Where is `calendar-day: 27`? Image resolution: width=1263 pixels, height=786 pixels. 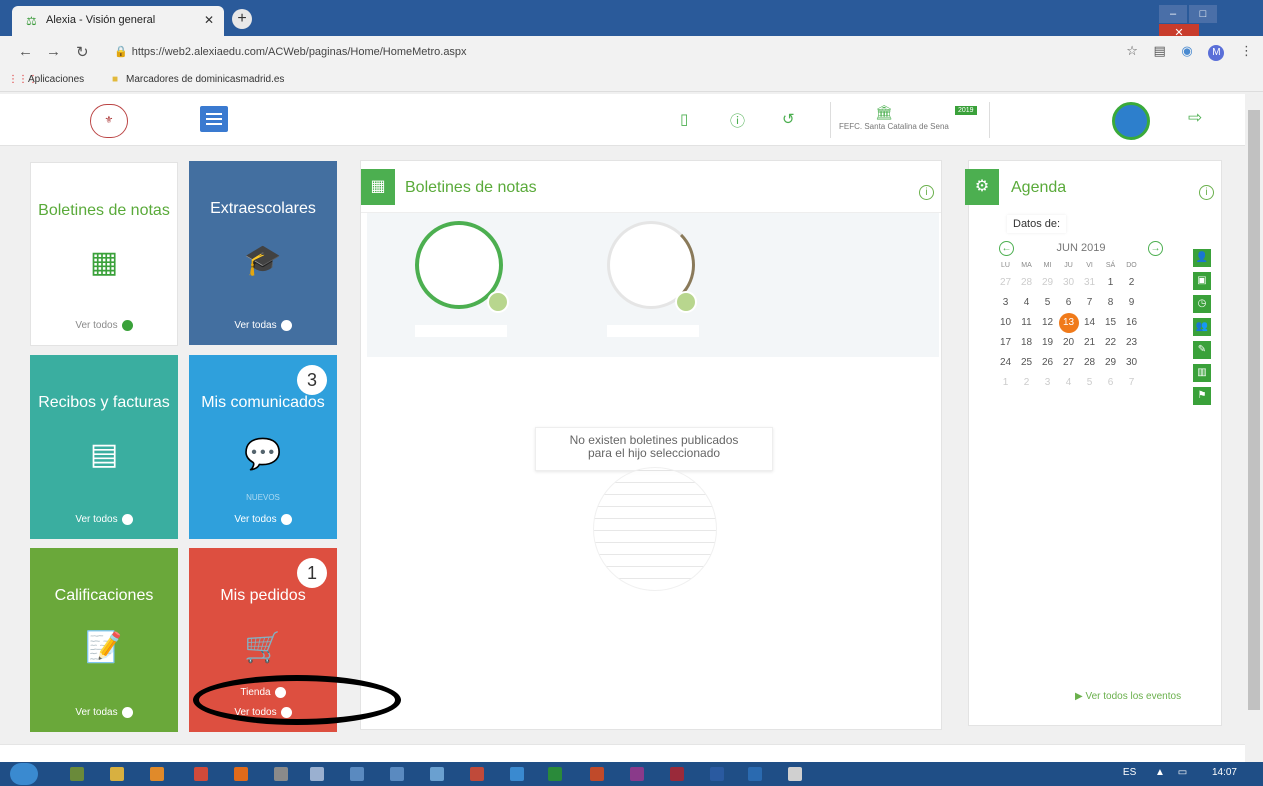 calendar-day: 27 is located at coordinates (1005, 283).